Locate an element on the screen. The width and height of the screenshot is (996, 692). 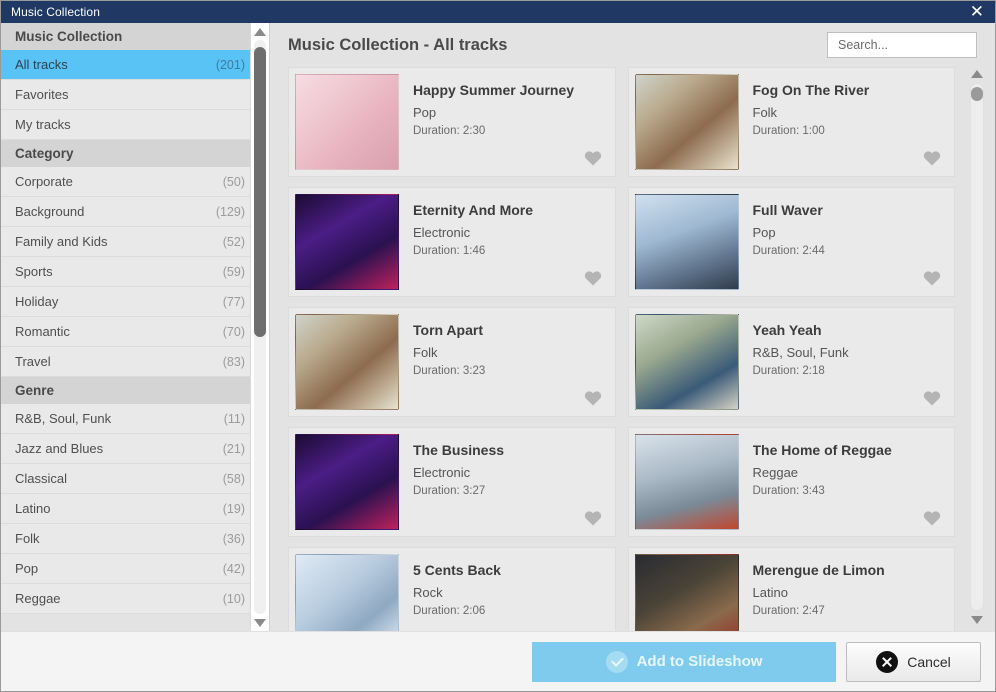
sidebar-item-label: Reggae is located at coordinates (38, 598).